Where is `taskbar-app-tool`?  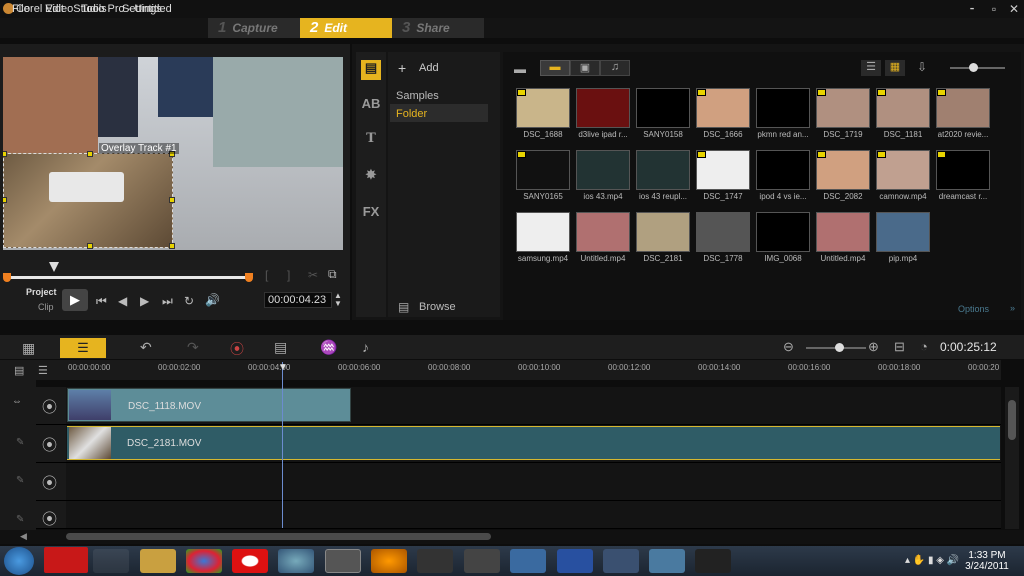 taskbar-app-tool is located at coordinates (575, 561).